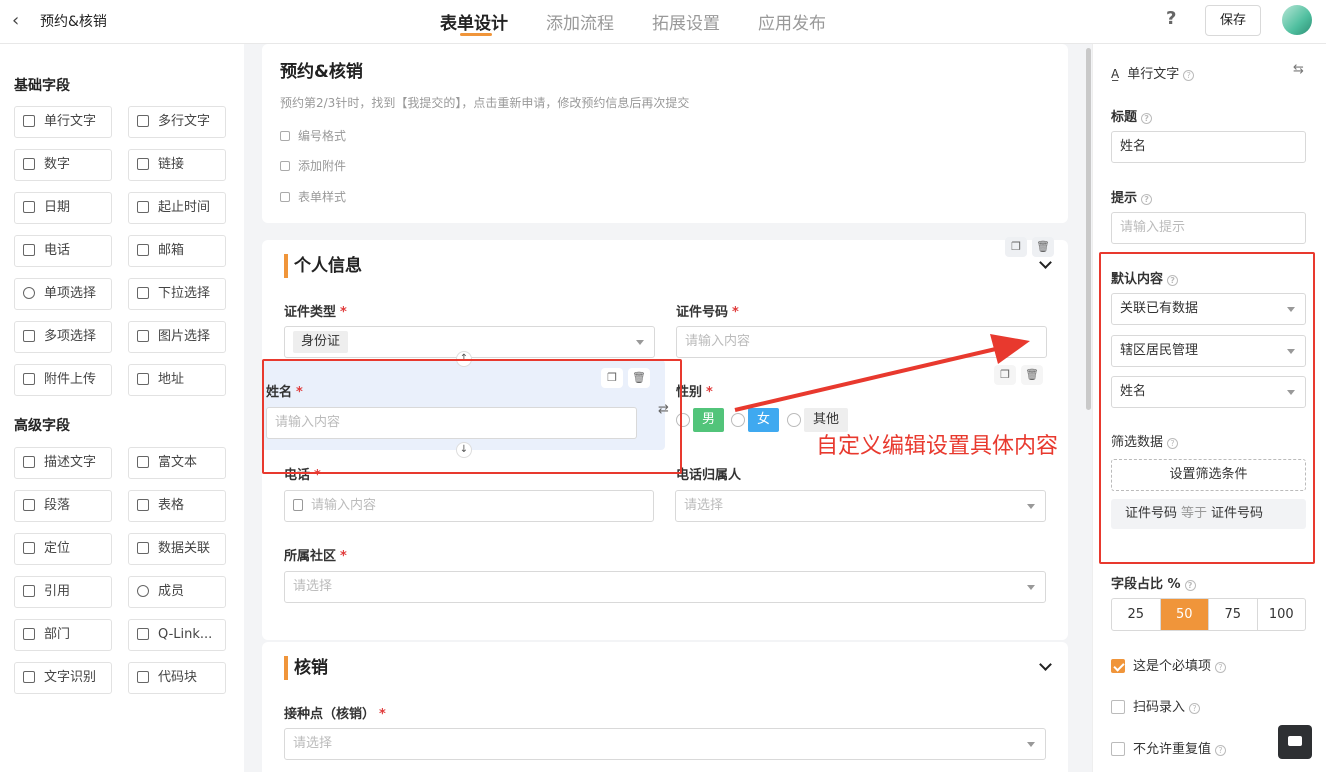 The image size is (1326, 772). What do you see at coordinates (1153, 72) in the screenshot?
I see `field-type-header: A̲ 单行文字?` at bounding box center [1153, 72].